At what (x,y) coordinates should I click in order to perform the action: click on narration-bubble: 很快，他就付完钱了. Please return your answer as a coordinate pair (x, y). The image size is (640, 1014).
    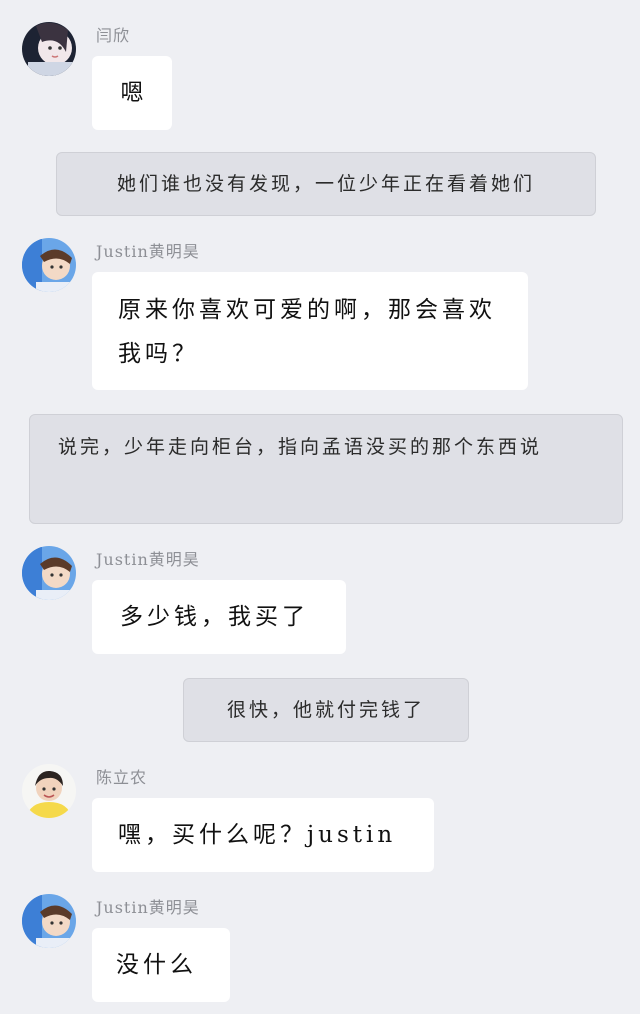
    Looking at the image, I should click on (326, 710).